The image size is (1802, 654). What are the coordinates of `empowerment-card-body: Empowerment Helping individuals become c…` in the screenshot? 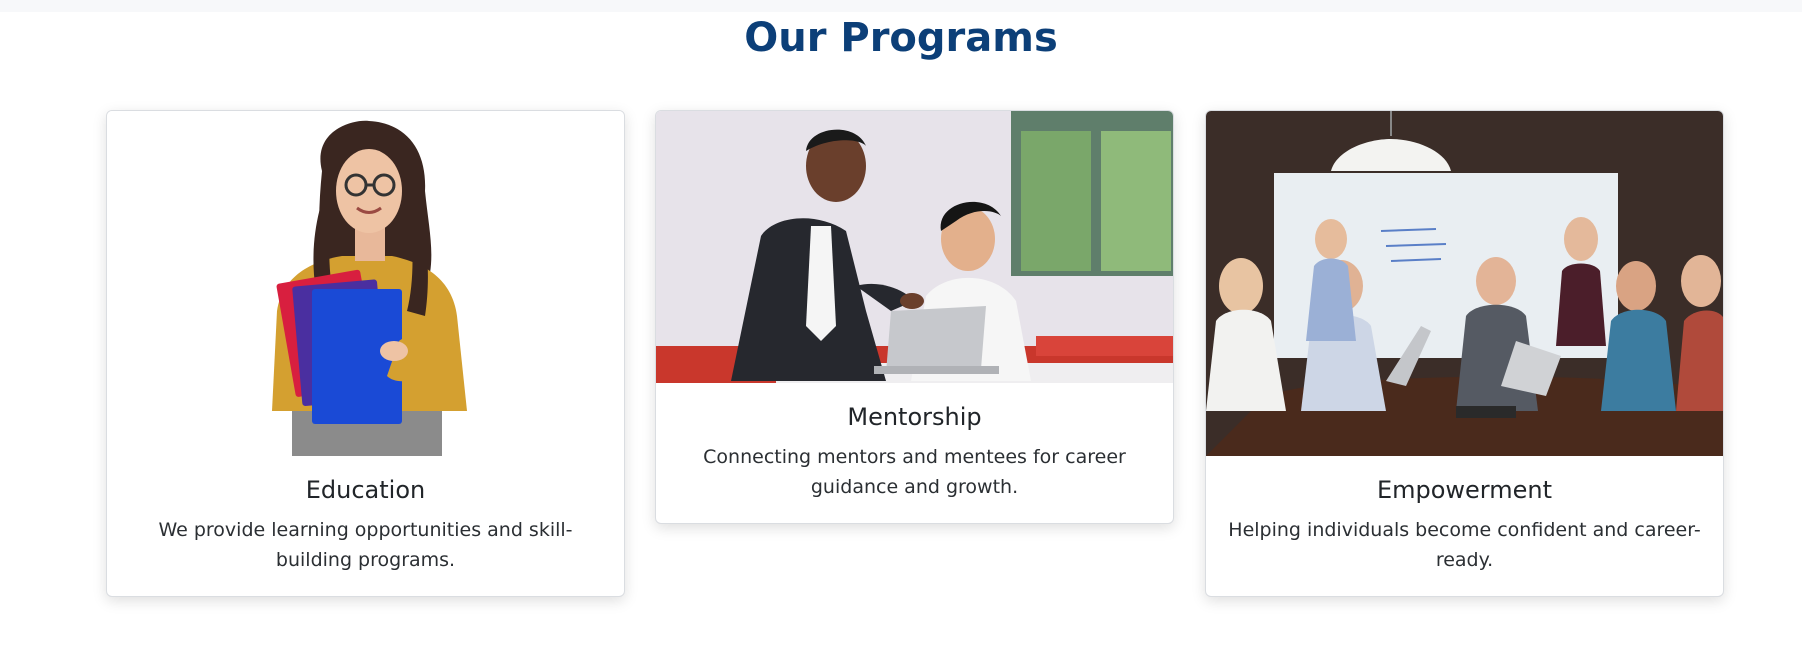 It's located at (1464, 515).